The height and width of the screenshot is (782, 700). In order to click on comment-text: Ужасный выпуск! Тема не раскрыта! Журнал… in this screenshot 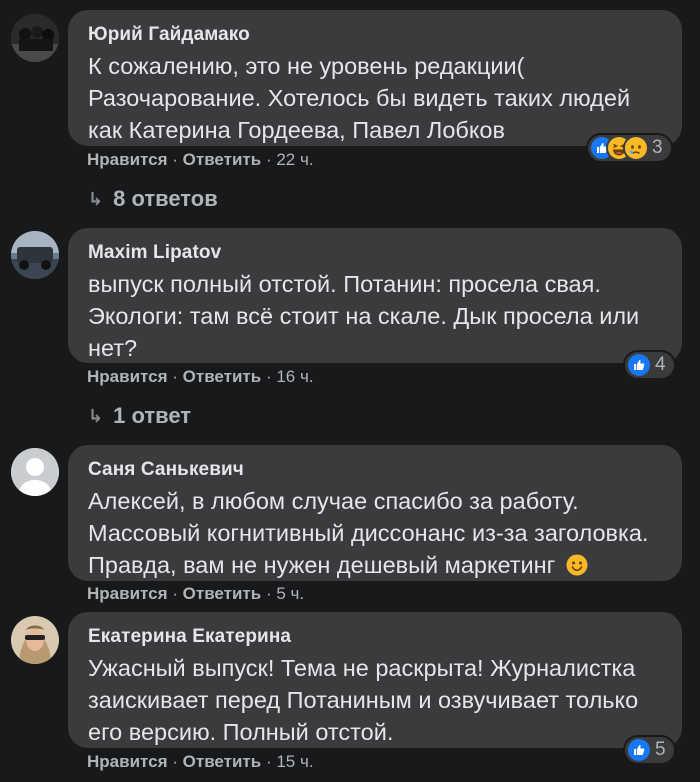, I will do `click(363, 700)`.